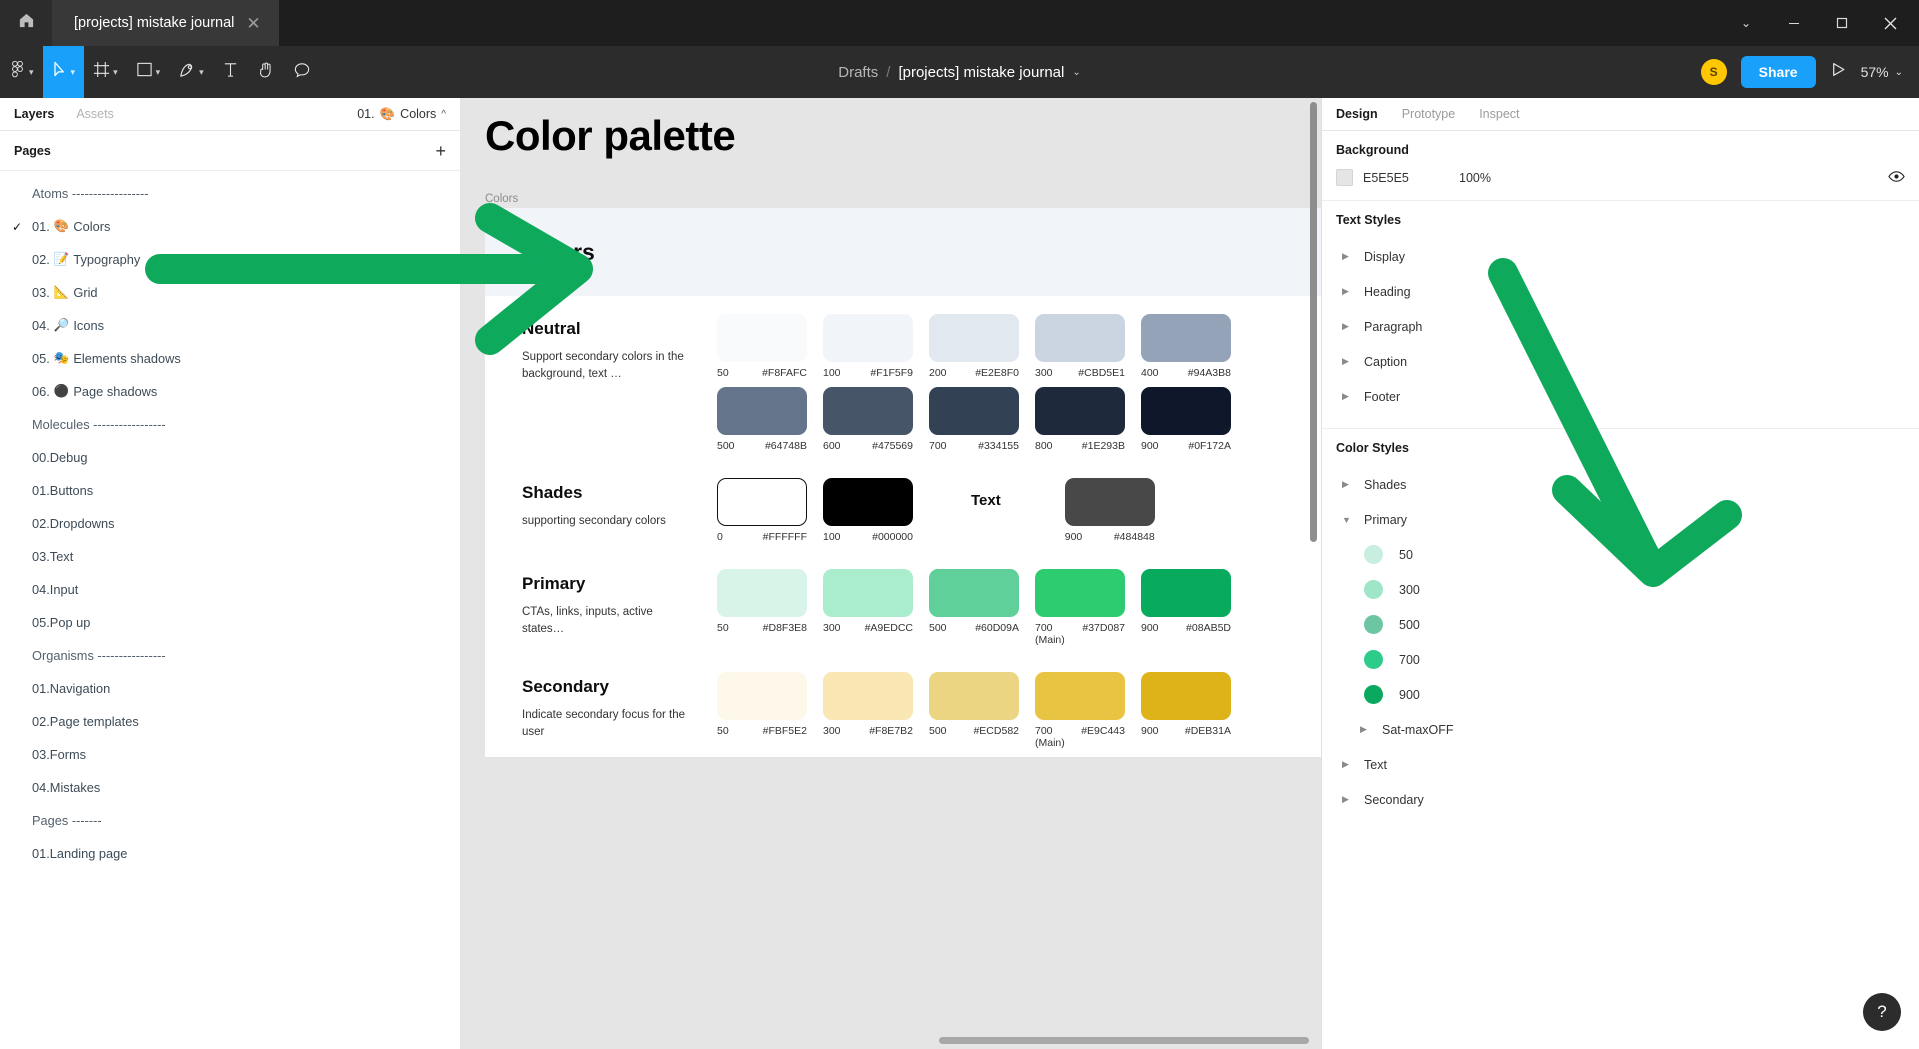 This screenshot has height=1049, width=1919. Describe the element at coordinates (230, 754) in the screenshot. I see `page-list-item: 03. Forms` at that location.